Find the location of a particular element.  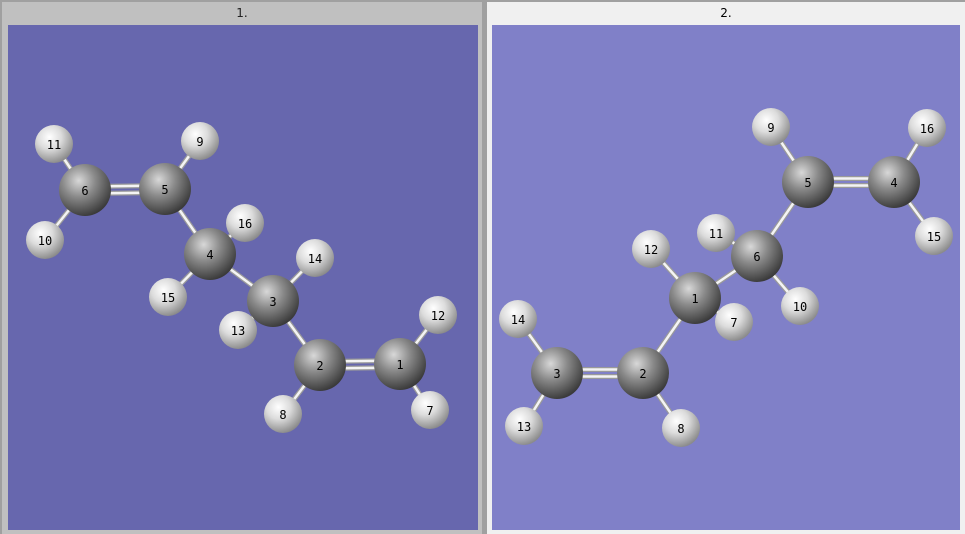

view-title-2: 2. is located at coordinates (726, 13).